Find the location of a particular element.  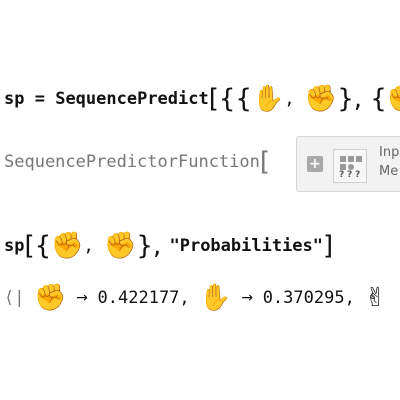

function-name: SequencePredict is located at coordinates (132, 99).